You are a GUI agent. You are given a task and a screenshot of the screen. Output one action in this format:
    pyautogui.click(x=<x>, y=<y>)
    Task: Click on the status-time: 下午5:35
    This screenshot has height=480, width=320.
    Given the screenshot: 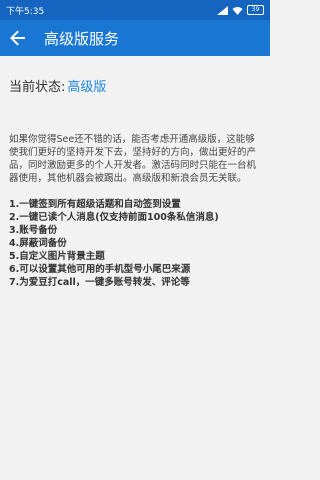 What is the action you would take?
    pyautogui.click(x=25, y=11)
    